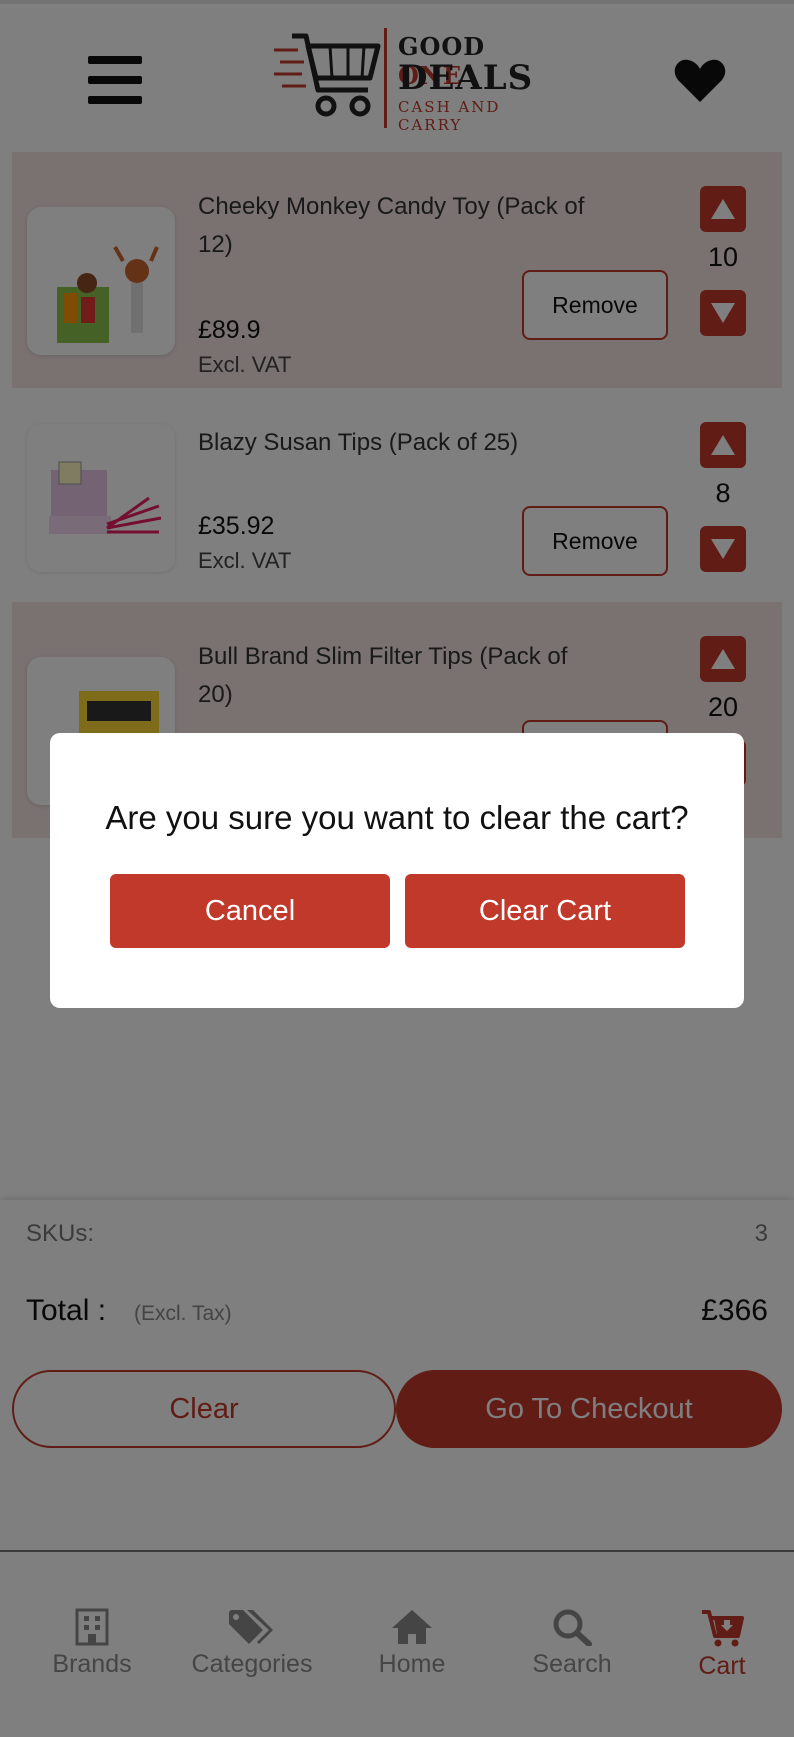 Image resolution: width=794 pixels, height=1737 pixels. What do you see at coordinates (250, 911) in the screenshot?
I see `cancel-button: Cancel` at bounding box center [250, 911].